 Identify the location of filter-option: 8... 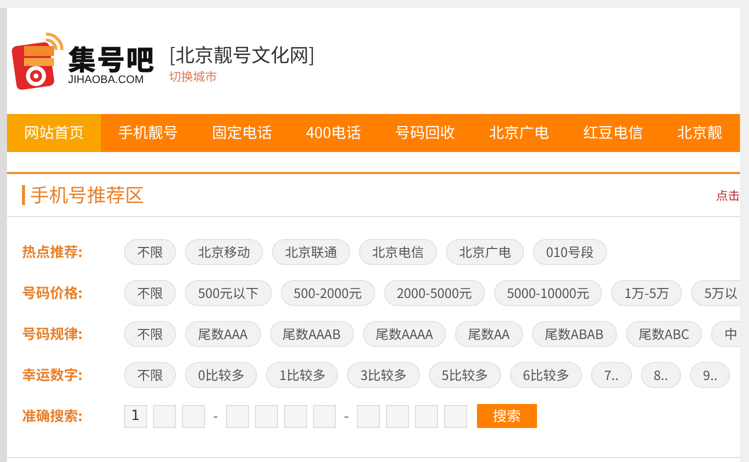
(661, 375).